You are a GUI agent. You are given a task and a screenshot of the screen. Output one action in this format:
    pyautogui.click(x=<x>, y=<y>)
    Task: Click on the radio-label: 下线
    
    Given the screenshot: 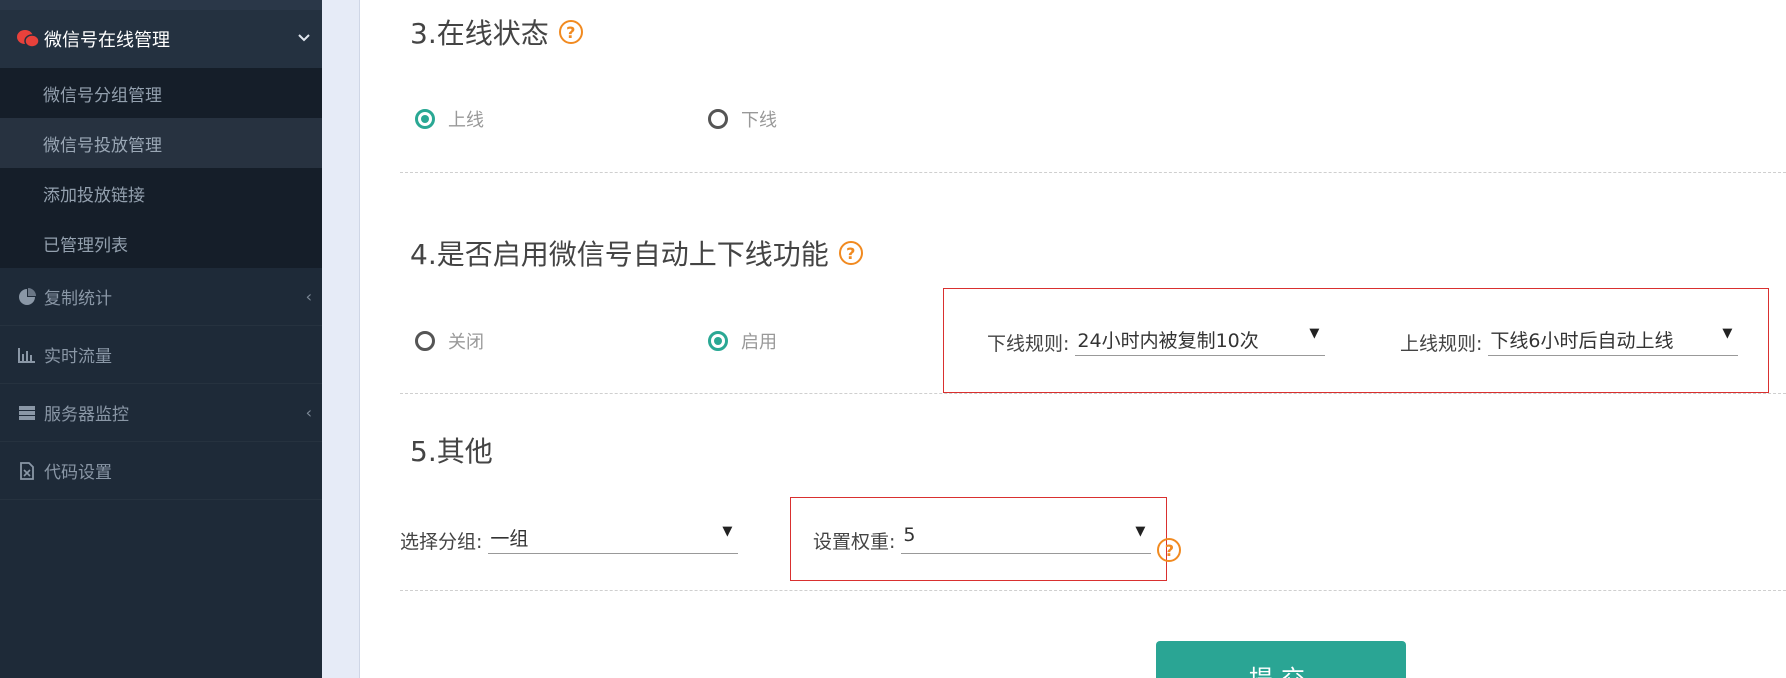 What is the action you would take?
    pyautogui.click(x=759, y=120)
    